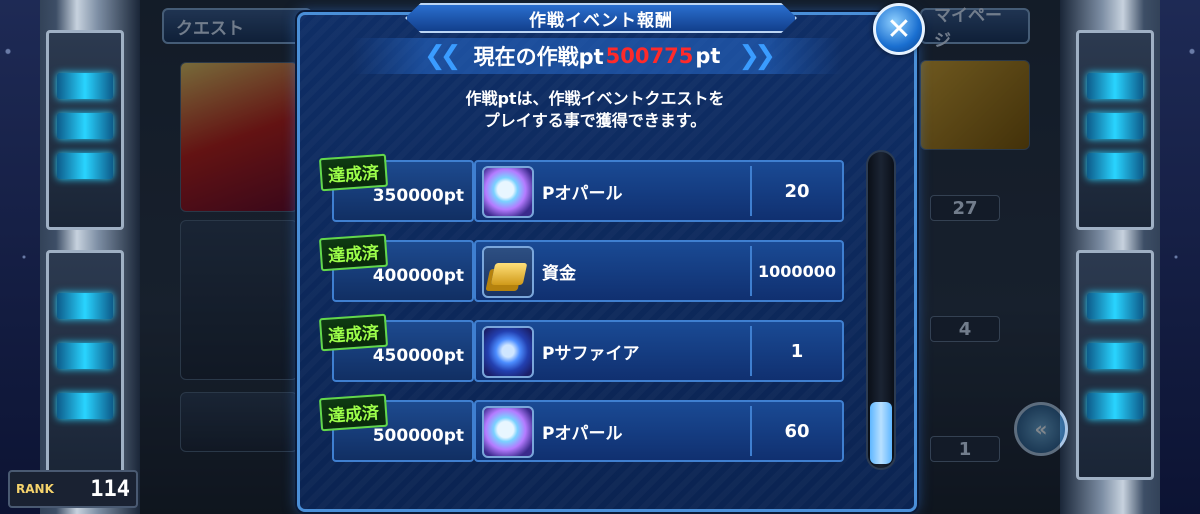 This screenshot has width=1200, height=514. I want to click on reward-item-name: 資金, so click(559, 273).